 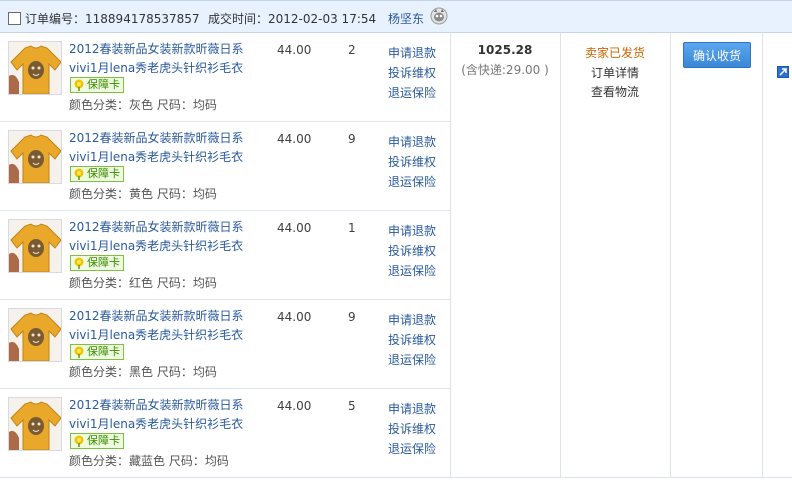 I want to click on product-spec: 颜色分类：黑色 尺码：均码, so click(x=143, y=372).